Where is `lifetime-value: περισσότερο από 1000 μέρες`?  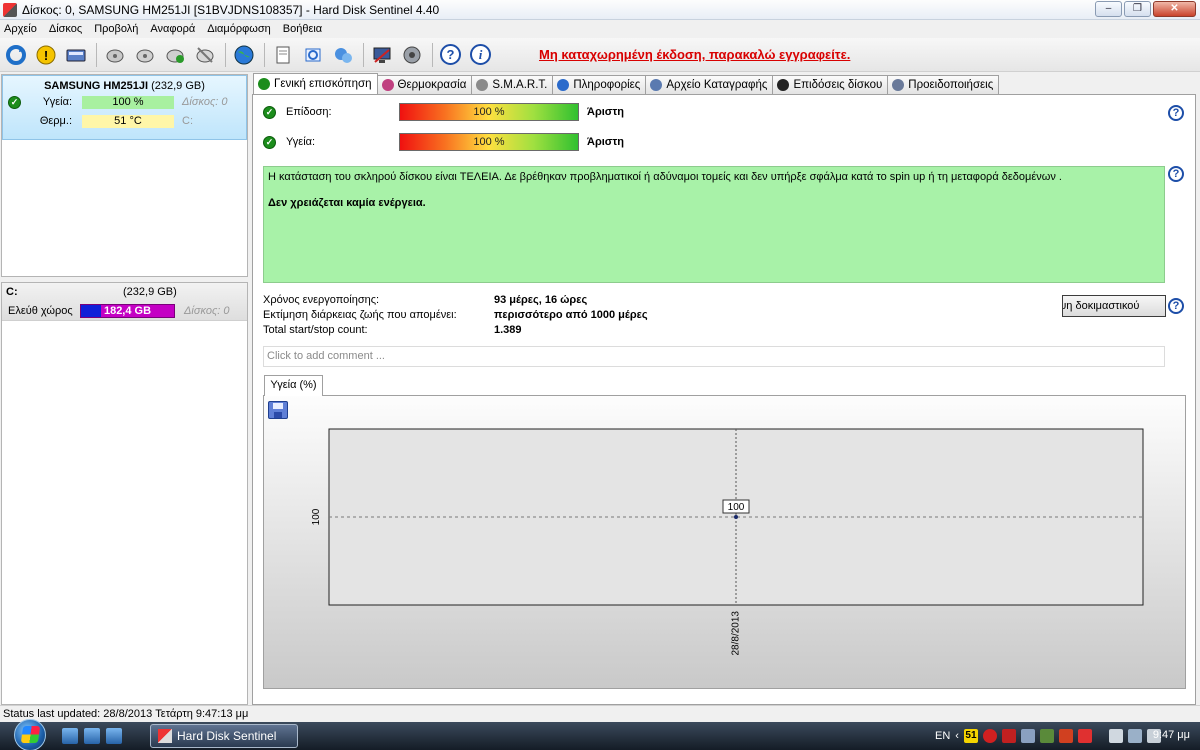
lifetime-value: περισσότερο από 1000 μέρες is located at coordinates (571, 315).